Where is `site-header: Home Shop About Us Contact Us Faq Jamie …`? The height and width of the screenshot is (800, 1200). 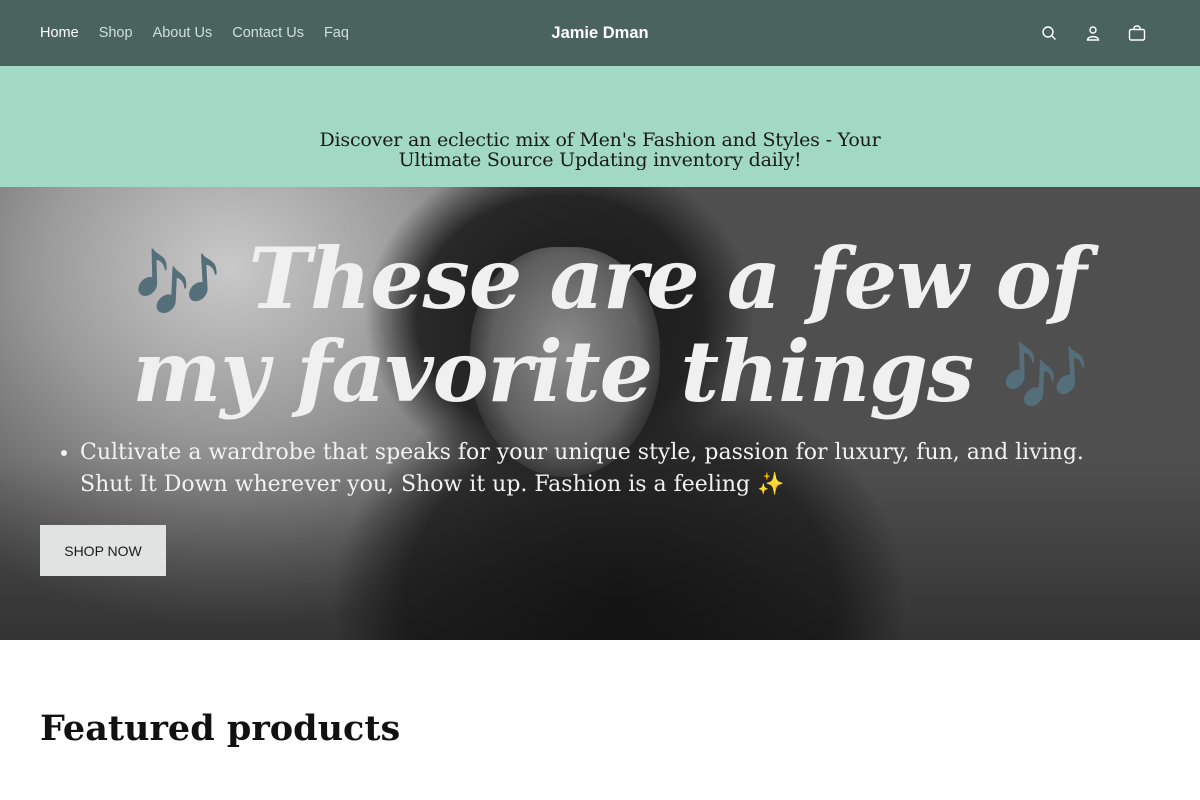
site-header: Home Shop About Us Contact Us Faq Jamie … is located at coordinates (600, 33).